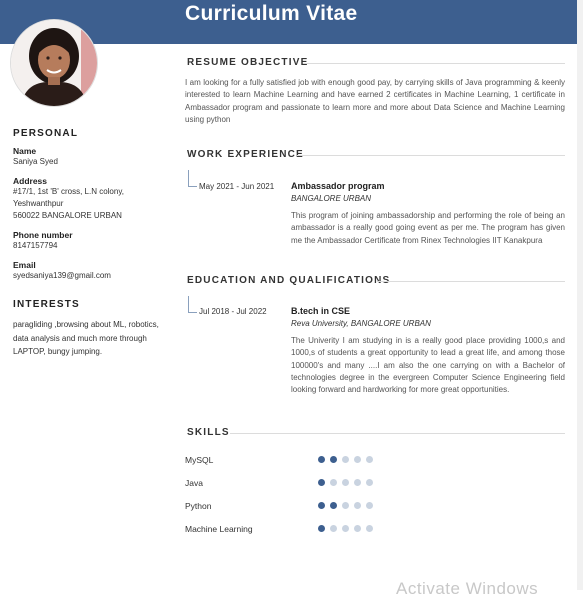  What do you see at coordinates (233, 311) in the screenshot?
I see `education-date: Jul 2018 - Jul 2022` at bounding box center [233, 311].